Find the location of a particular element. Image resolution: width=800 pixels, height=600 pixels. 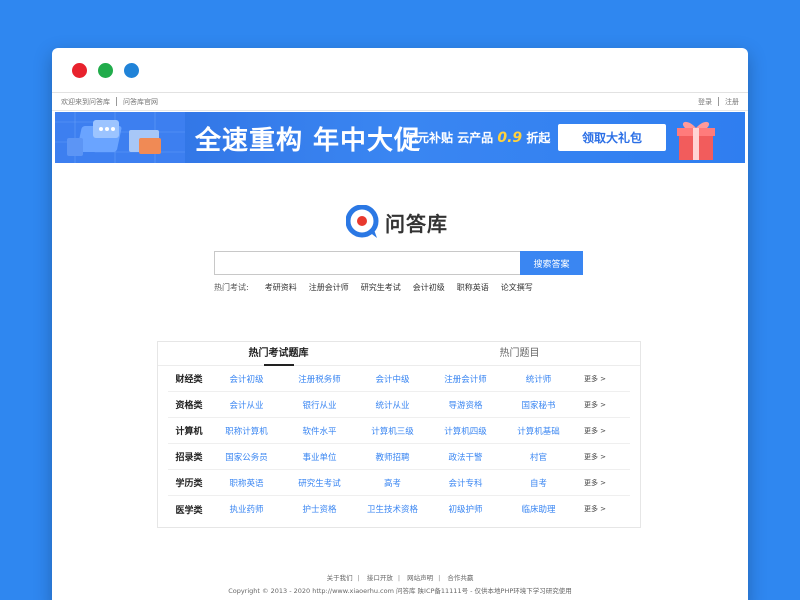

table-row: 资格类 会计从业 银行从业 统计从业 导游资格 国家秘书 更多 > is located at coordinates (399, 405).